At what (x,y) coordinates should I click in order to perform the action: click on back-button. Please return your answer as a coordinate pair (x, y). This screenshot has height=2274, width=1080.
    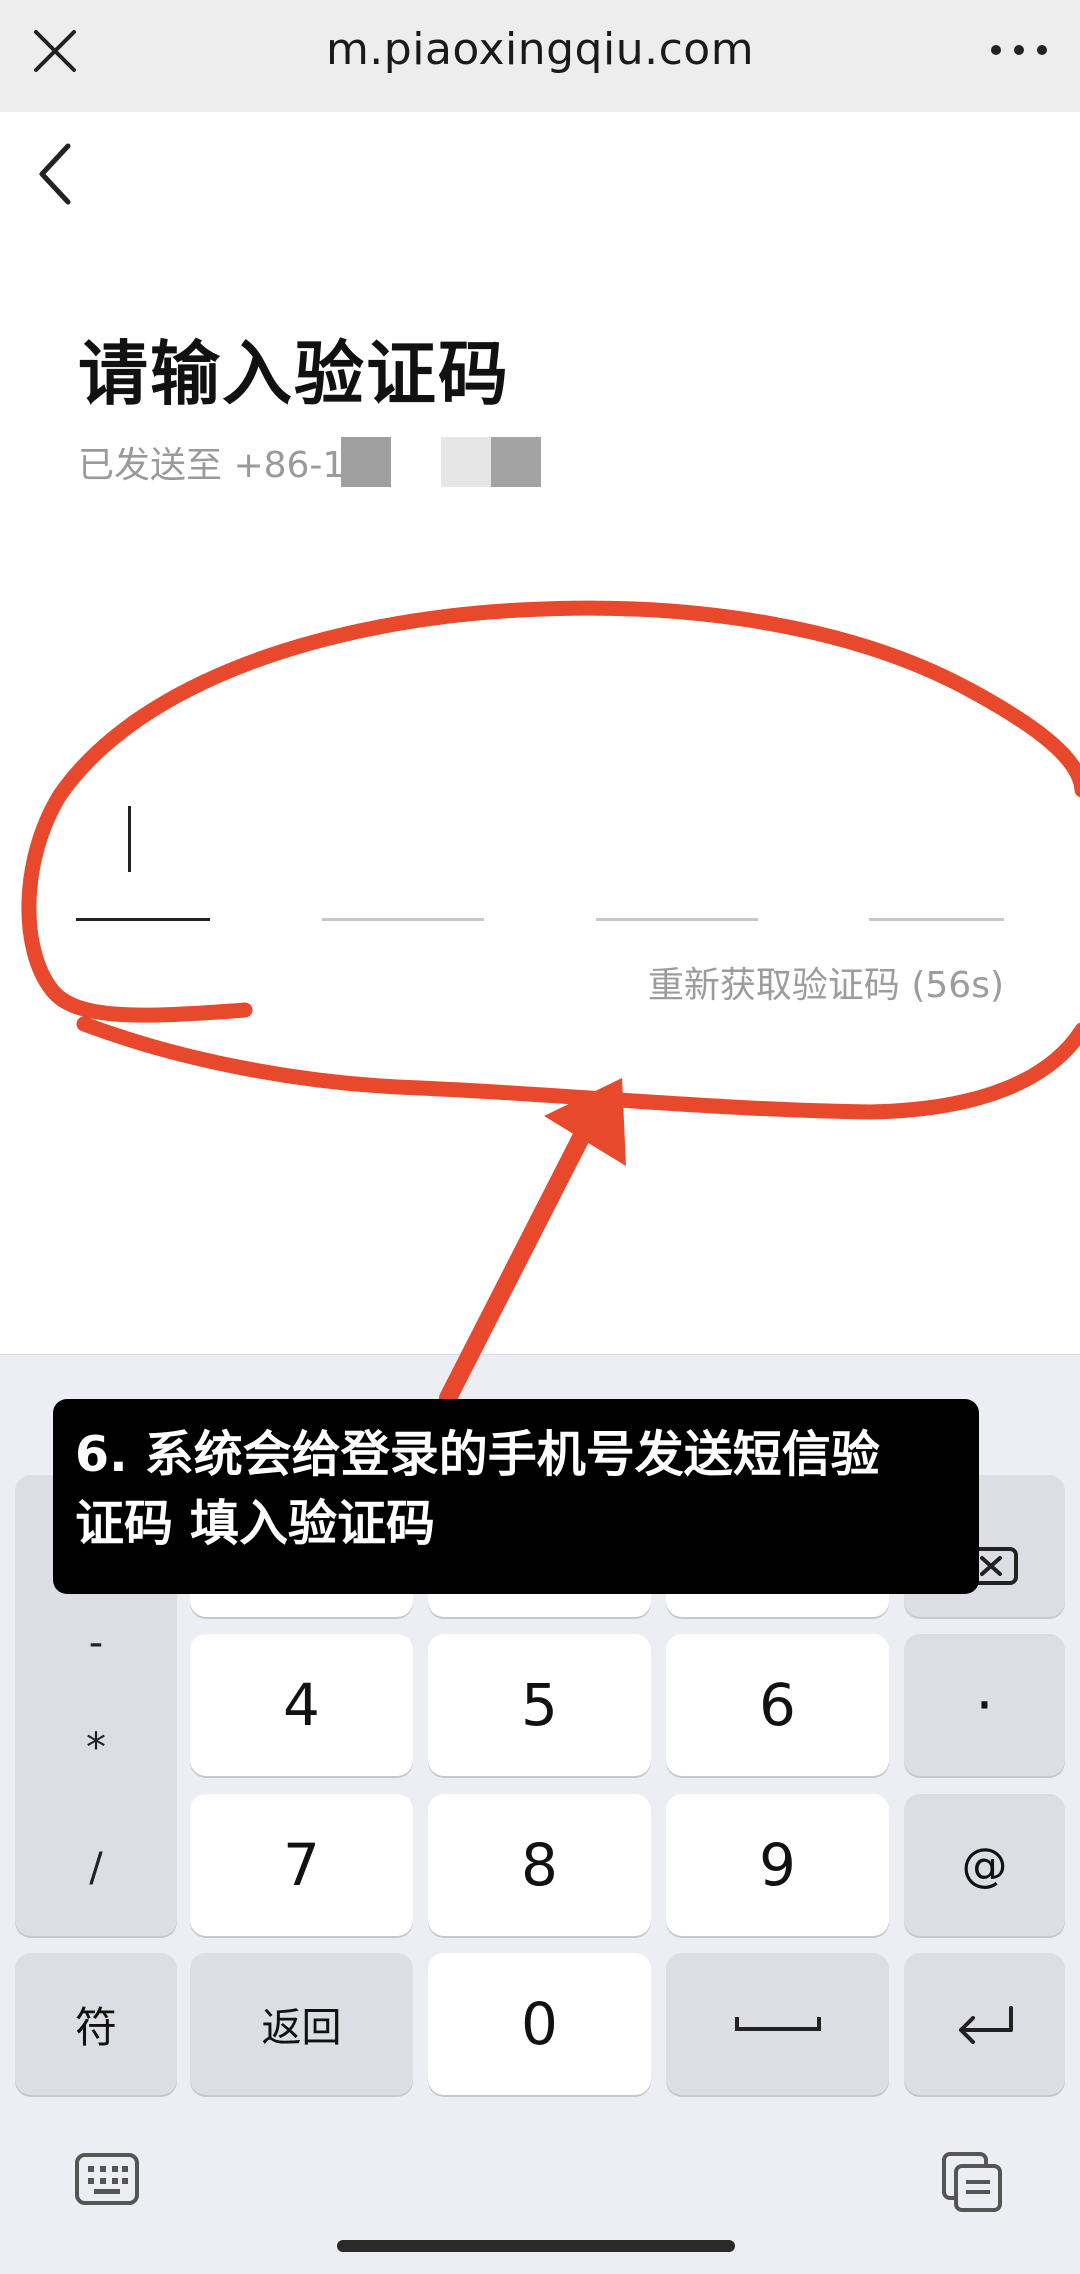
    Looking at the image, I should click on (56, 174).